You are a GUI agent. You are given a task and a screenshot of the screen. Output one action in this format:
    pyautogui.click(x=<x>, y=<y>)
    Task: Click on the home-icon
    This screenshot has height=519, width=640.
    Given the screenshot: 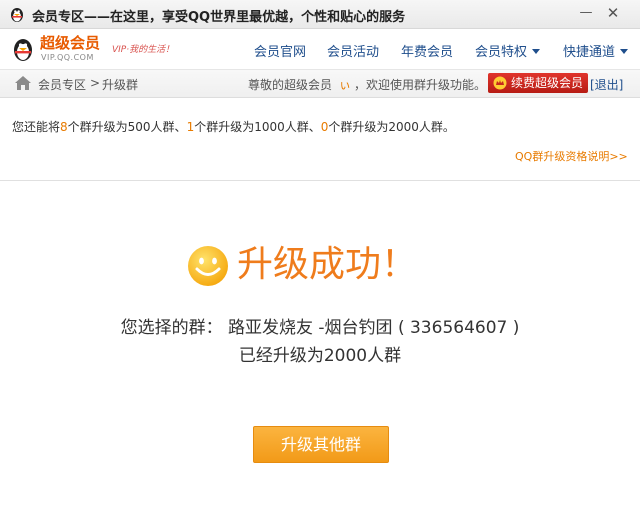 What is the action you would take?
    pyautogui.click(x=23, y=83)
    